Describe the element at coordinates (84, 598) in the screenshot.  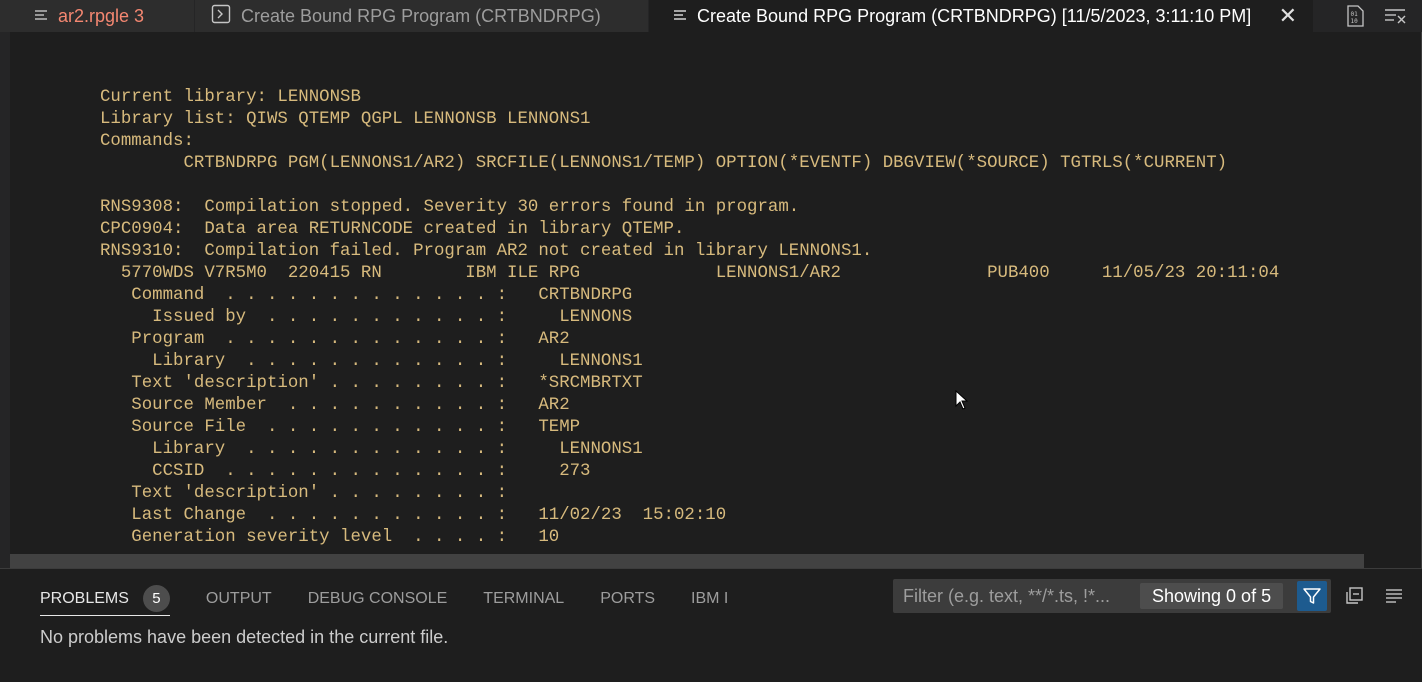
I see `tab-label: PROBLEMS` at that location.